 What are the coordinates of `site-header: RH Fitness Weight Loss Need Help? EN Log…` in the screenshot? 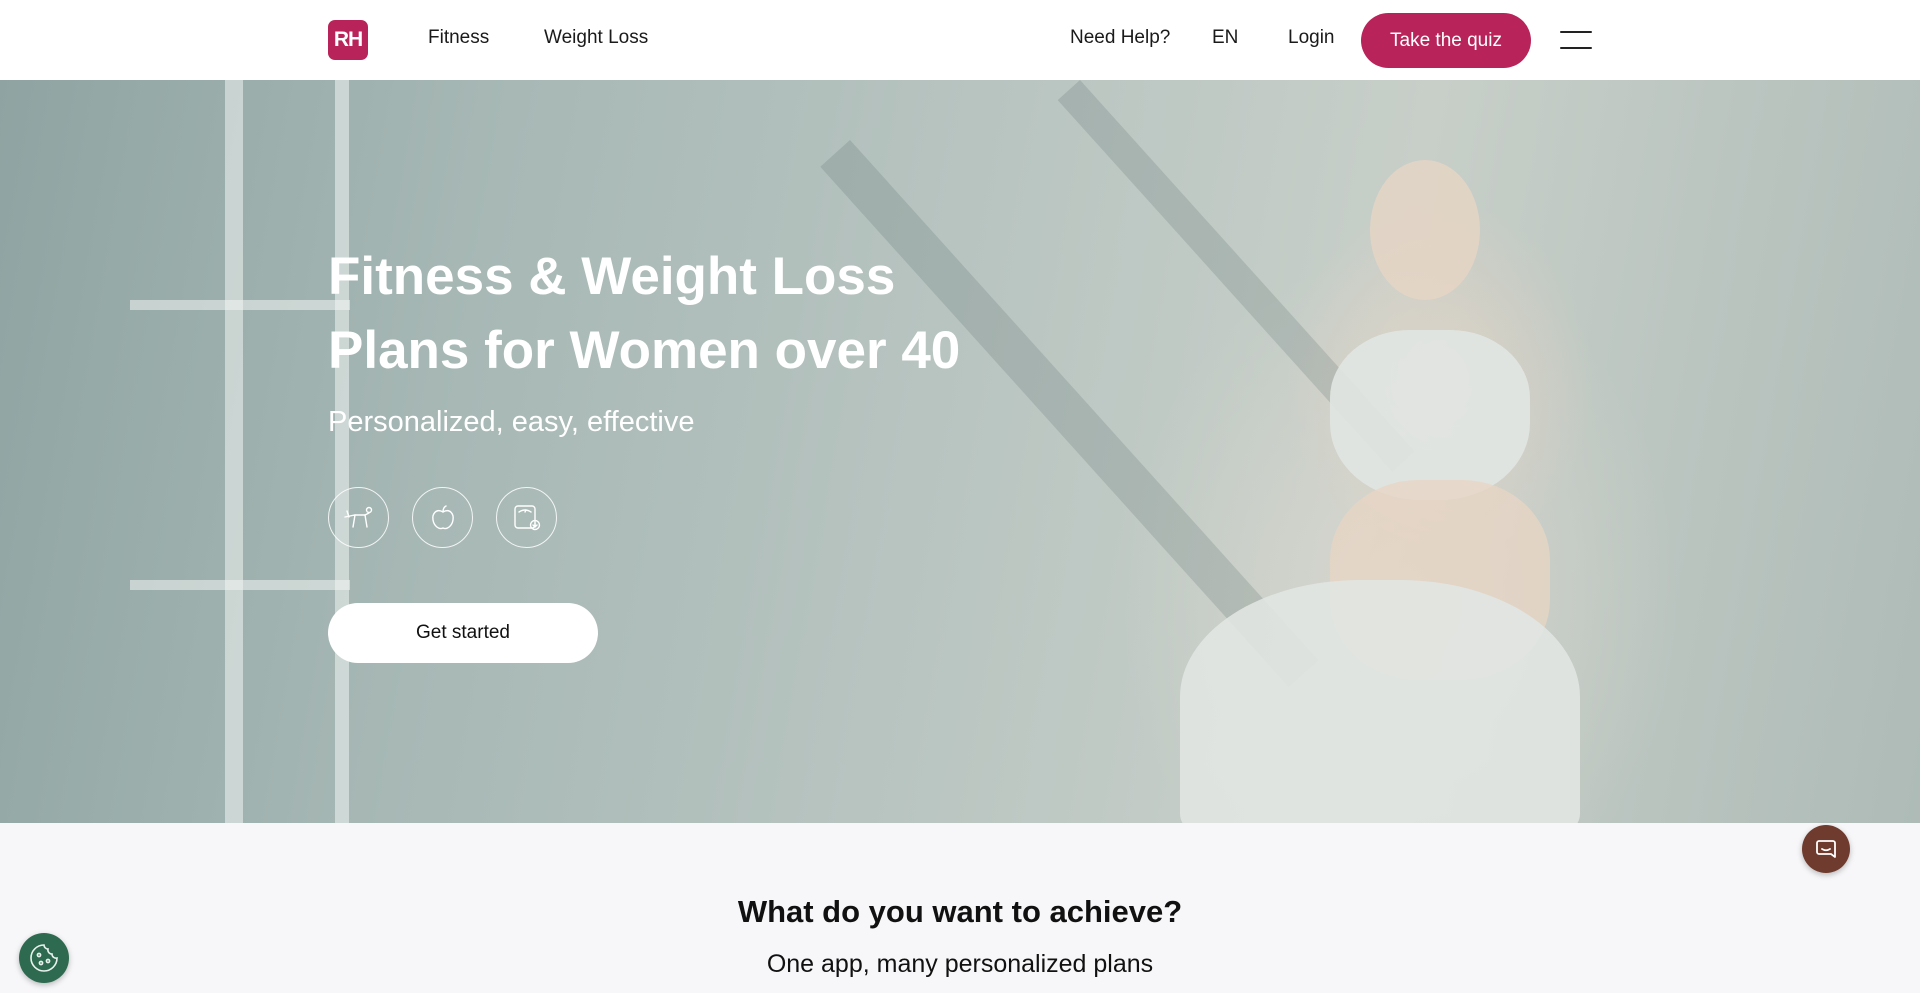 It's located at (960, 40).